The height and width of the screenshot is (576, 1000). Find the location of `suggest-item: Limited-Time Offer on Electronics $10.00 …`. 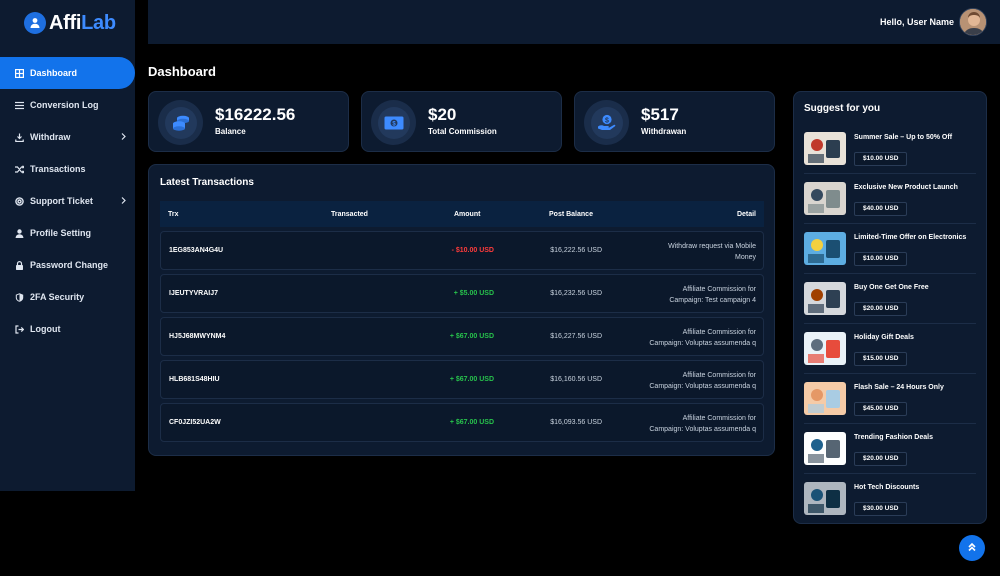

suggest-item: Limited-Time Offer on Electronics $10.00 … is located at coordinates (890, 249).